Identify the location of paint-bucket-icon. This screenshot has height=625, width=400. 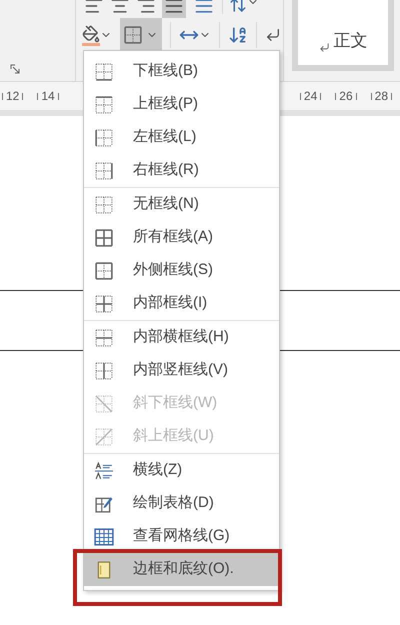
(91, 33).